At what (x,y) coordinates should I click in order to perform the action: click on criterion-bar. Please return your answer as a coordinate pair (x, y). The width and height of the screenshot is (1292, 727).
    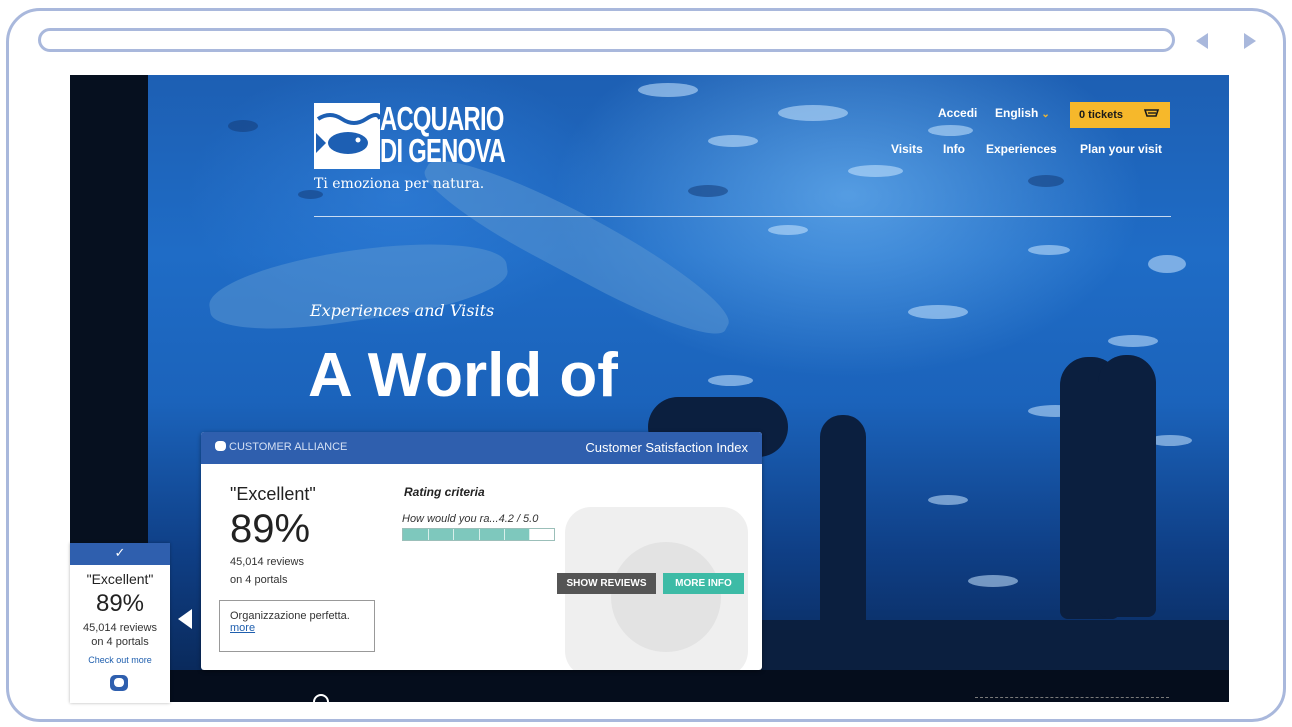
    Looking at the image, I should click on (478, 534).